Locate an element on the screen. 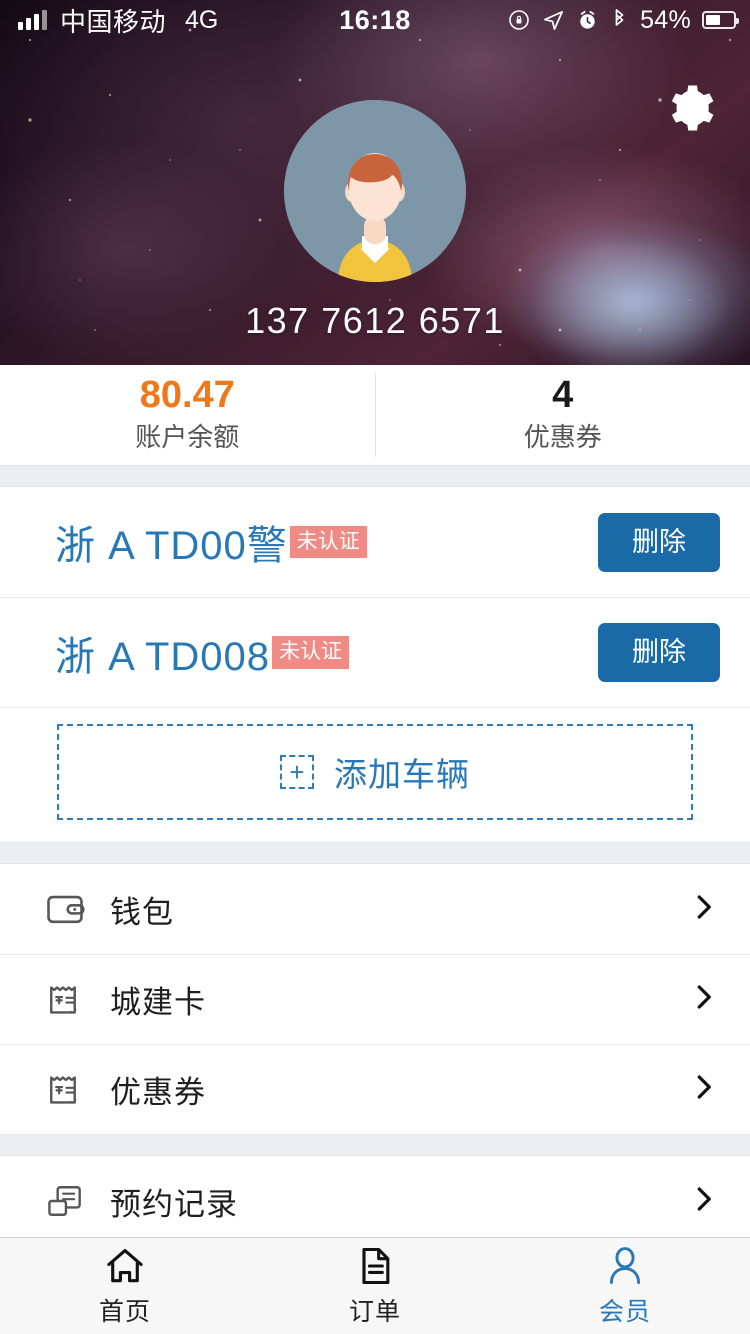  status-bar-right: 54% is located at coordinates (623, 20).